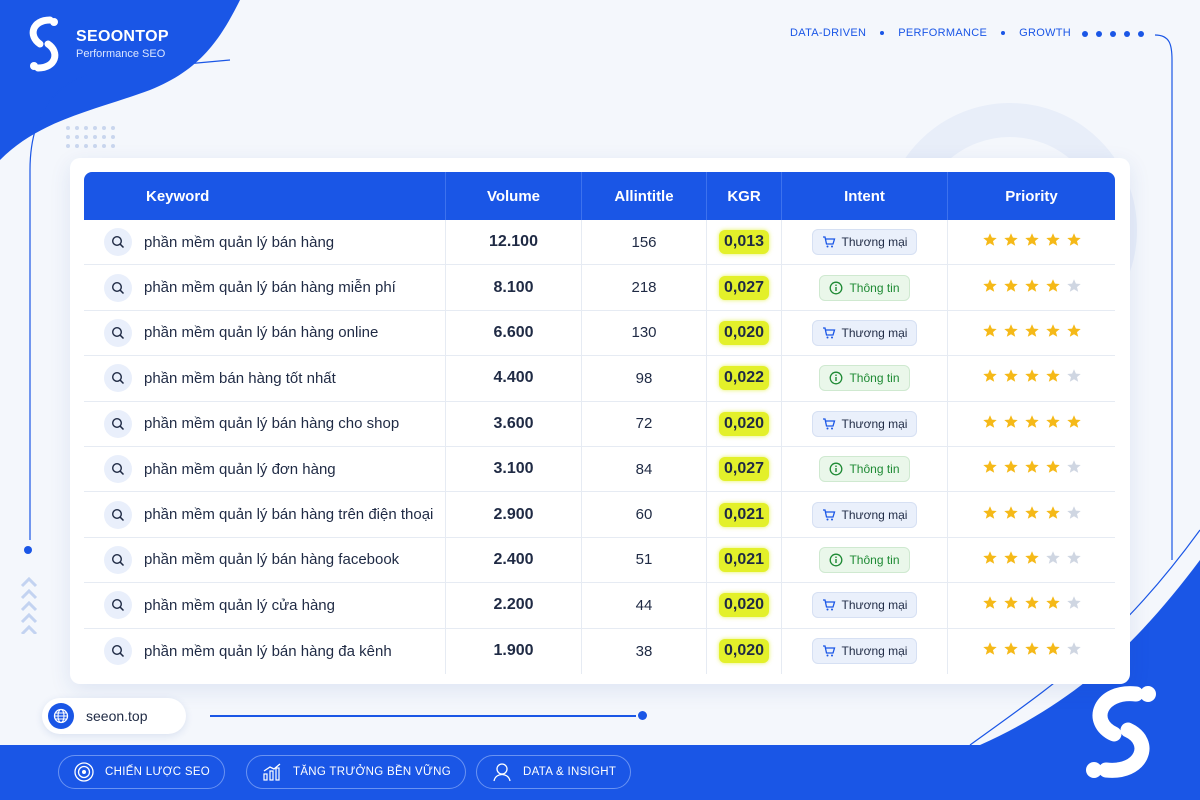 The image size is (1200, 800). What do you see at coordinates (114, 716) in the screenshot?
I see `website-url-pill: seeon.top` at bounding box center [114, 716].